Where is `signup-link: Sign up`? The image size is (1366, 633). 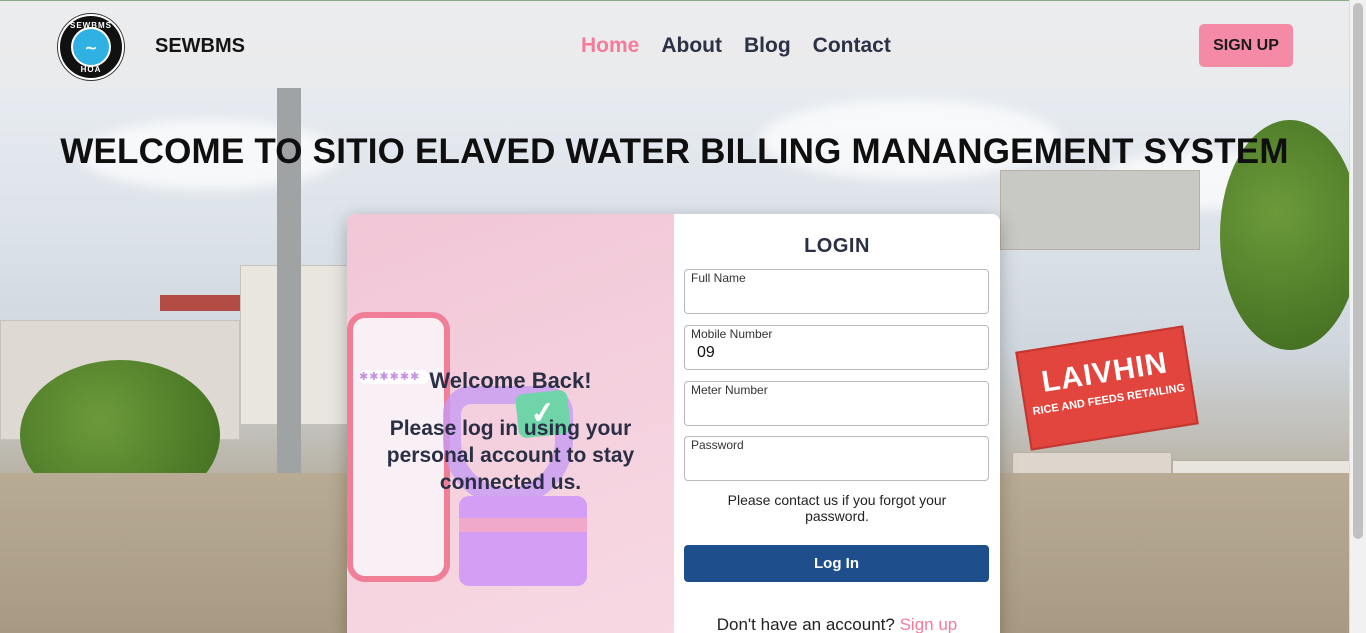 signup-link: Sign up is located at coordinates (929, 624).